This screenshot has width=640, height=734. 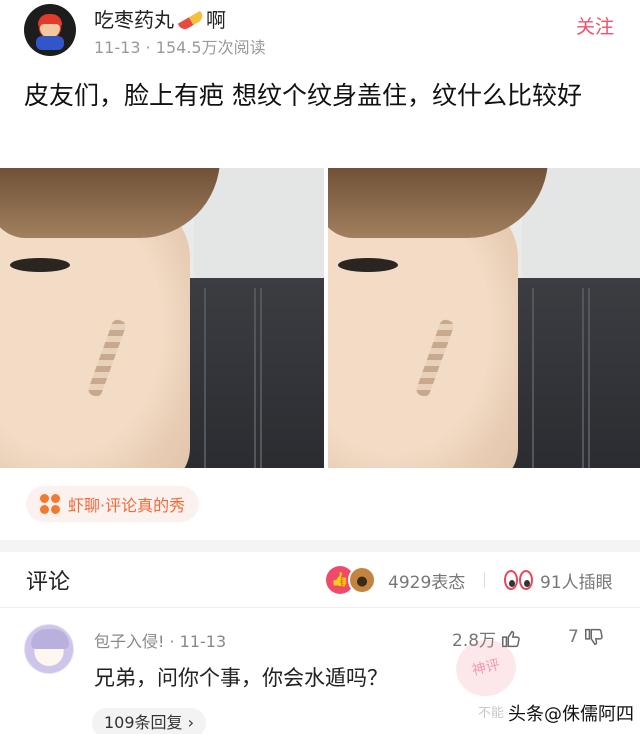 I want to click on section-divider, so click(x=320, y=546).